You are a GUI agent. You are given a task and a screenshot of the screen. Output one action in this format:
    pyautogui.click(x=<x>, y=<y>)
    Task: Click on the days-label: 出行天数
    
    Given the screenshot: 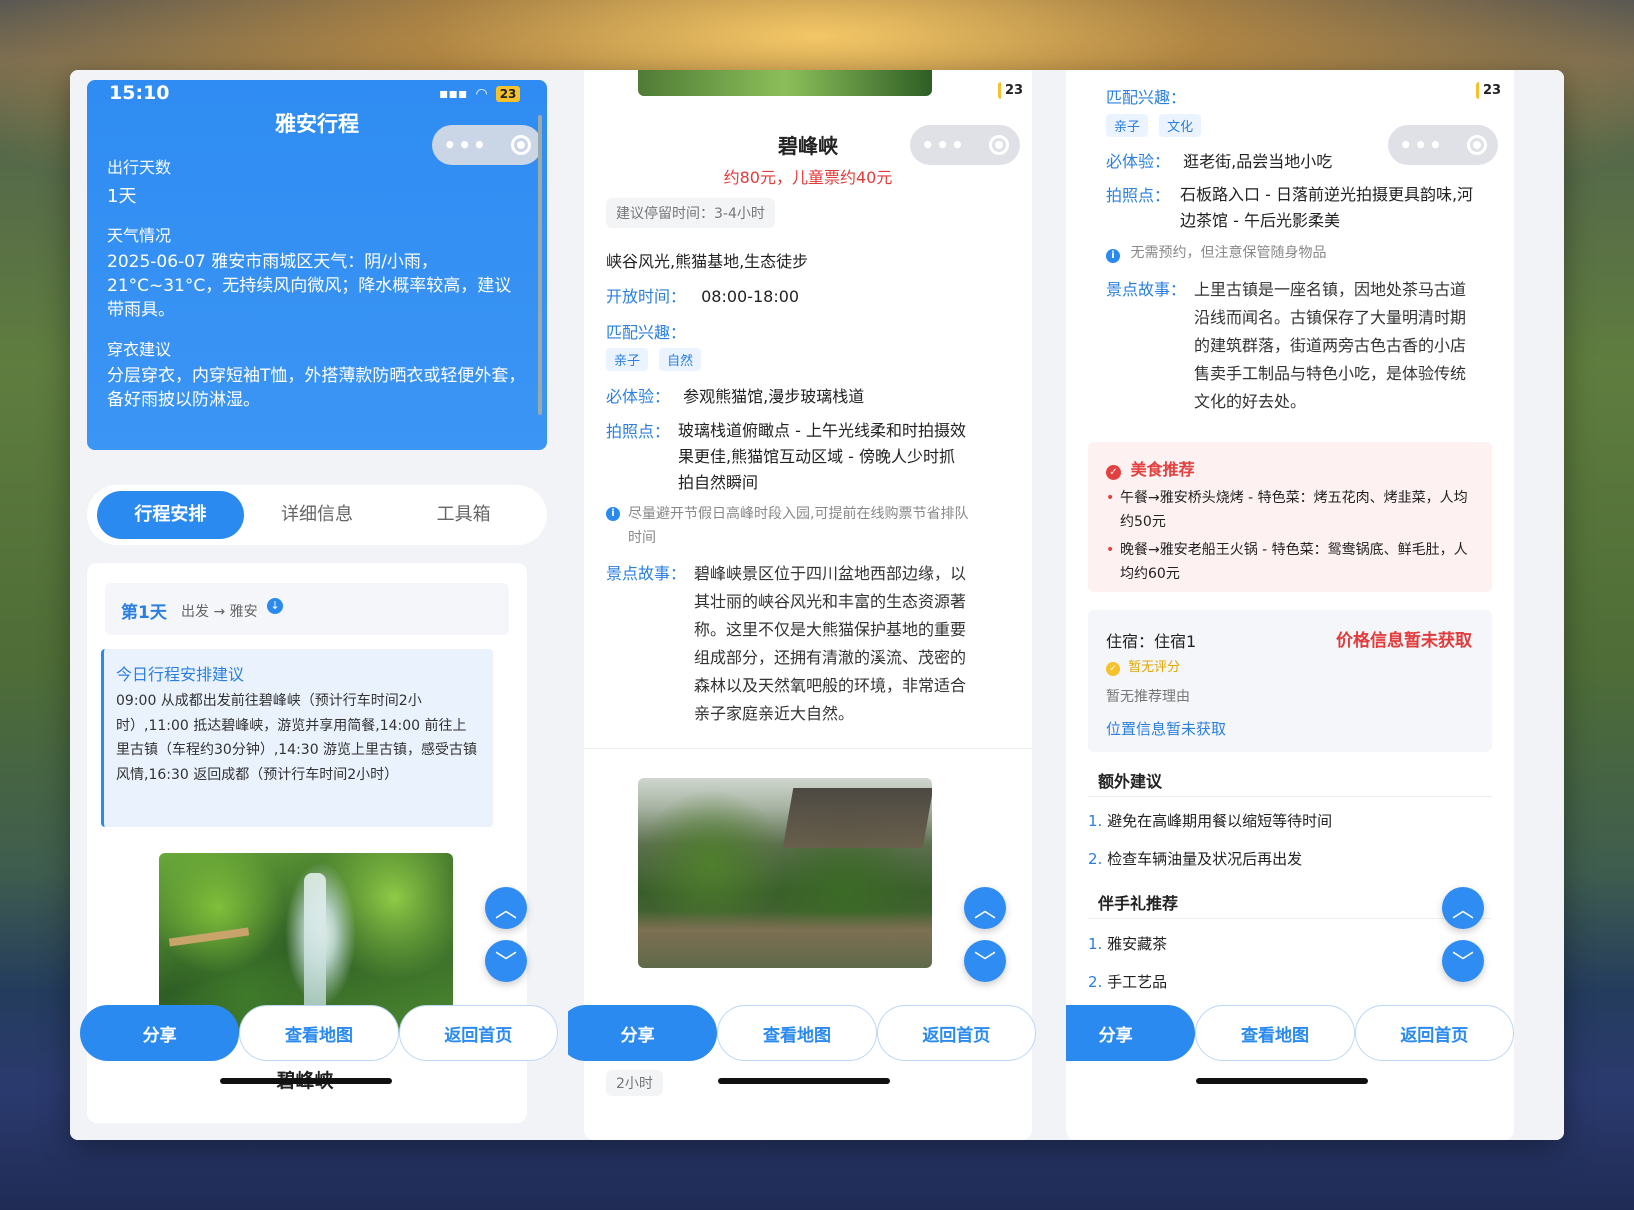 What is the action you would take?
    pyautogui.click(x=139, y=167)
    